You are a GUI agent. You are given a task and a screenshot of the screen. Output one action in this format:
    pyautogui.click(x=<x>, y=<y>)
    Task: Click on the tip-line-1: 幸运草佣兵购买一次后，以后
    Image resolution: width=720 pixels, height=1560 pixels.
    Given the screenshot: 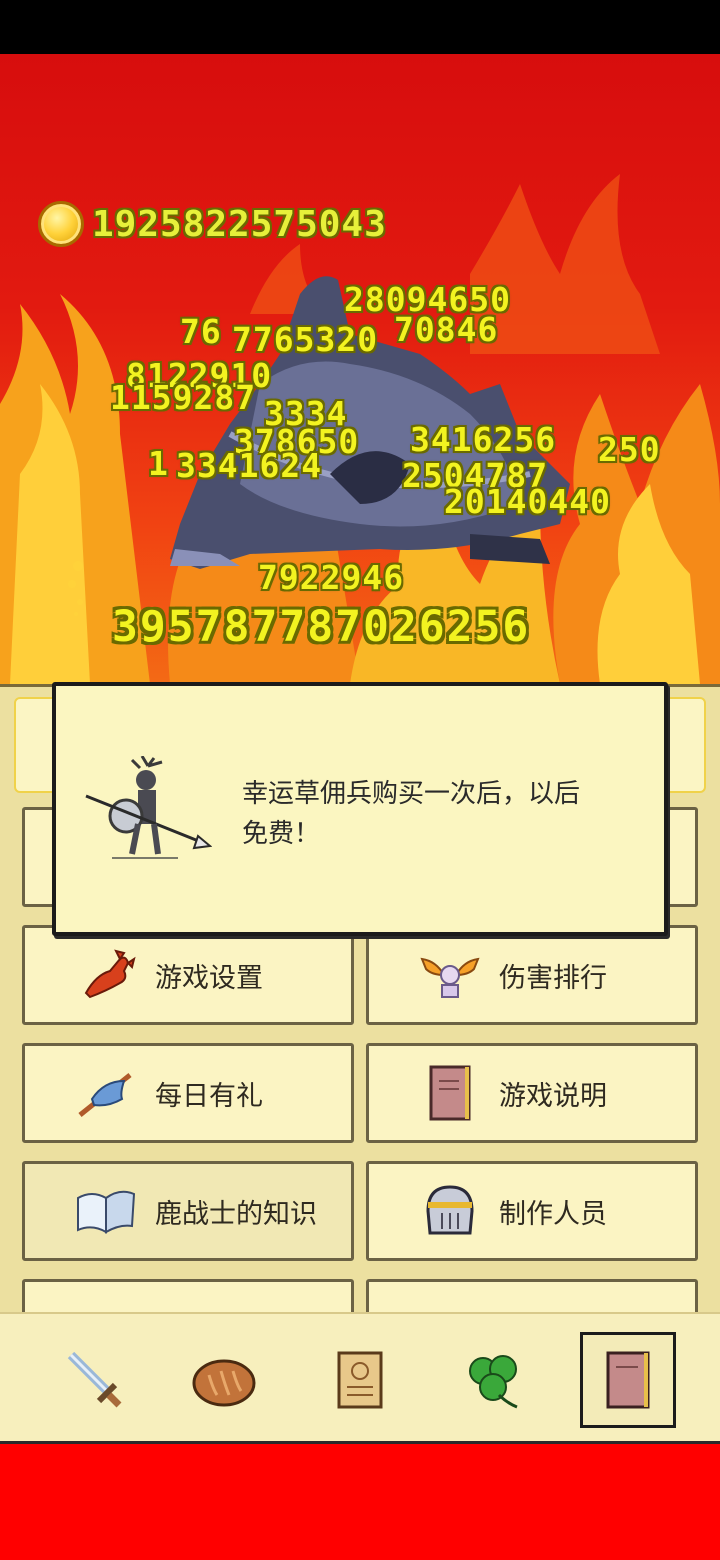 What is the action you would take?
    pyautogui.click(x=411, y=794)
    